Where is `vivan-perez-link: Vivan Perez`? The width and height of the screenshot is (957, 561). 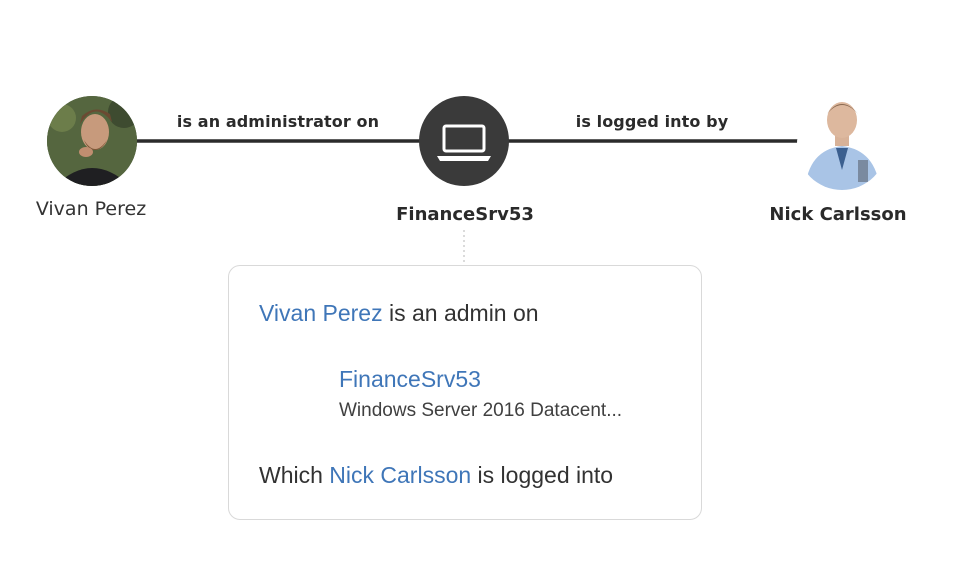
vivan-perez-link: Vivan Perez is located at coordinates (321, 313).